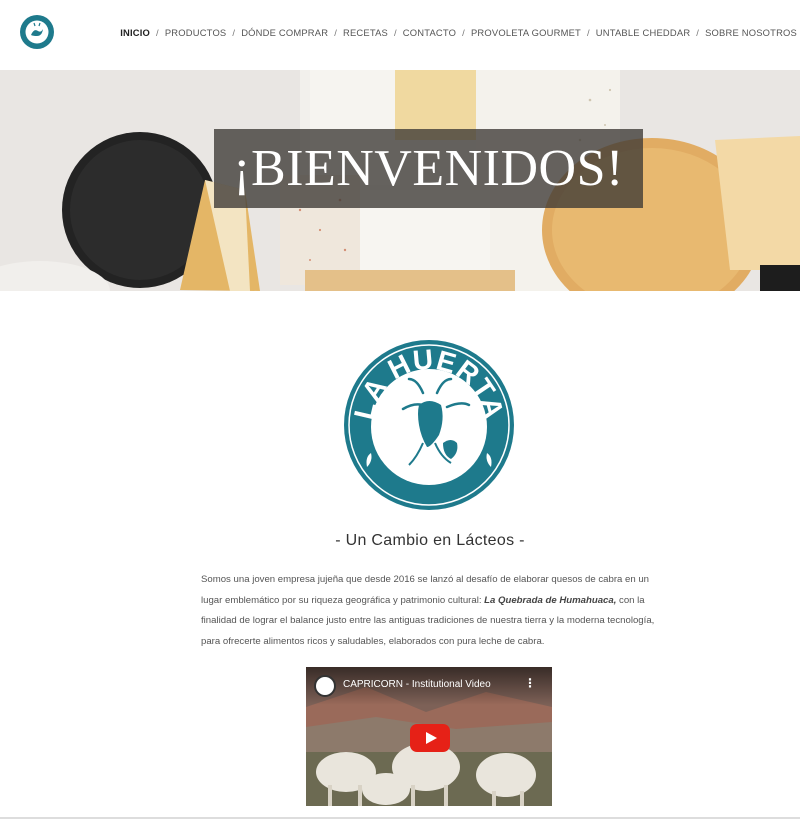 The height and width of the screenshot is (819, 800). Describe the element at coordinates (643, 32) in the screenshot. I see `nav-item-untable-cheddar: UNTABLE CHEDDAR` at that location.